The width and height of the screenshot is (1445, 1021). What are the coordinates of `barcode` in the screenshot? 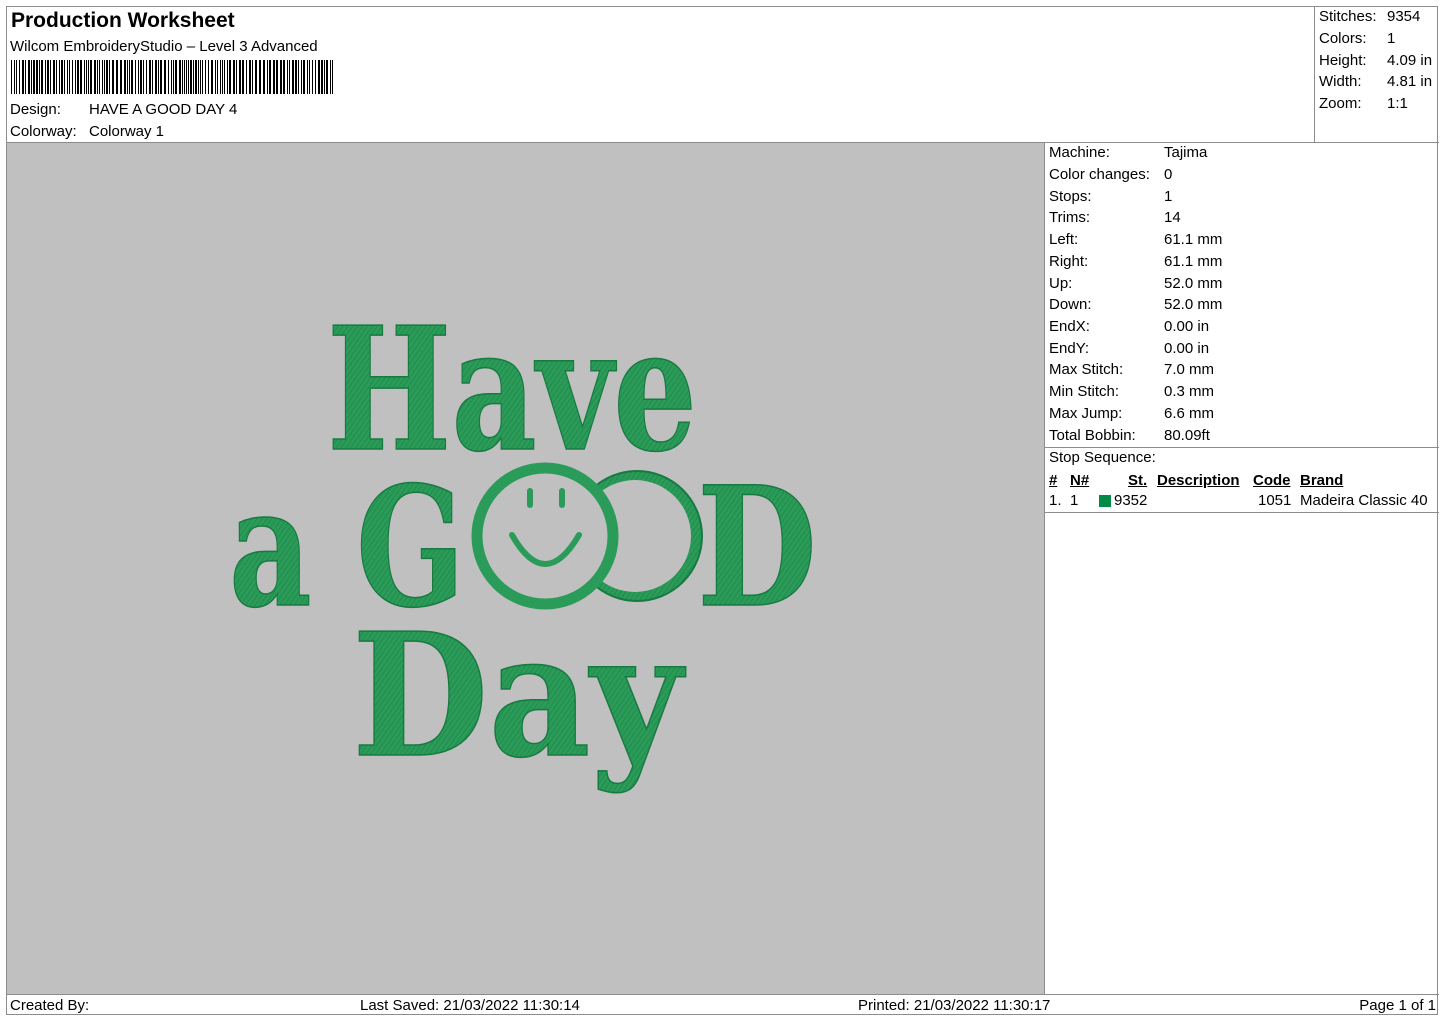 It's located at (172, 77).